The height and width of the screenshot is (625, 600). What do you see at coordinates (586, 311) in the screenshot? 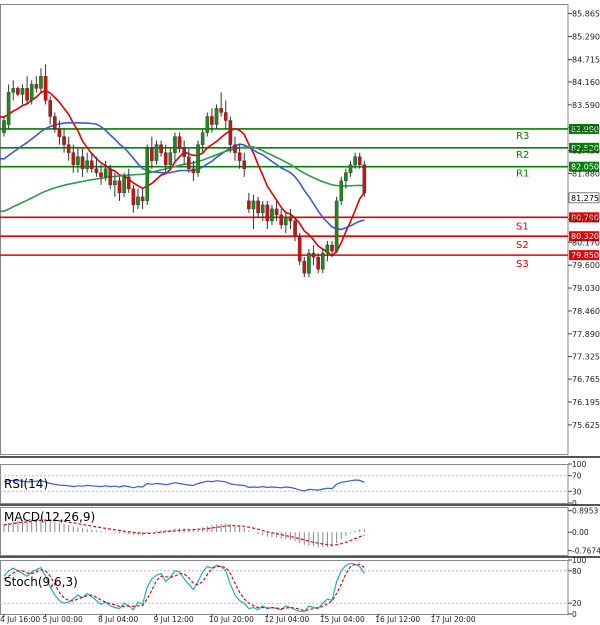
I see `price-tick-label: 78.460` at bounding box center [586, 311].